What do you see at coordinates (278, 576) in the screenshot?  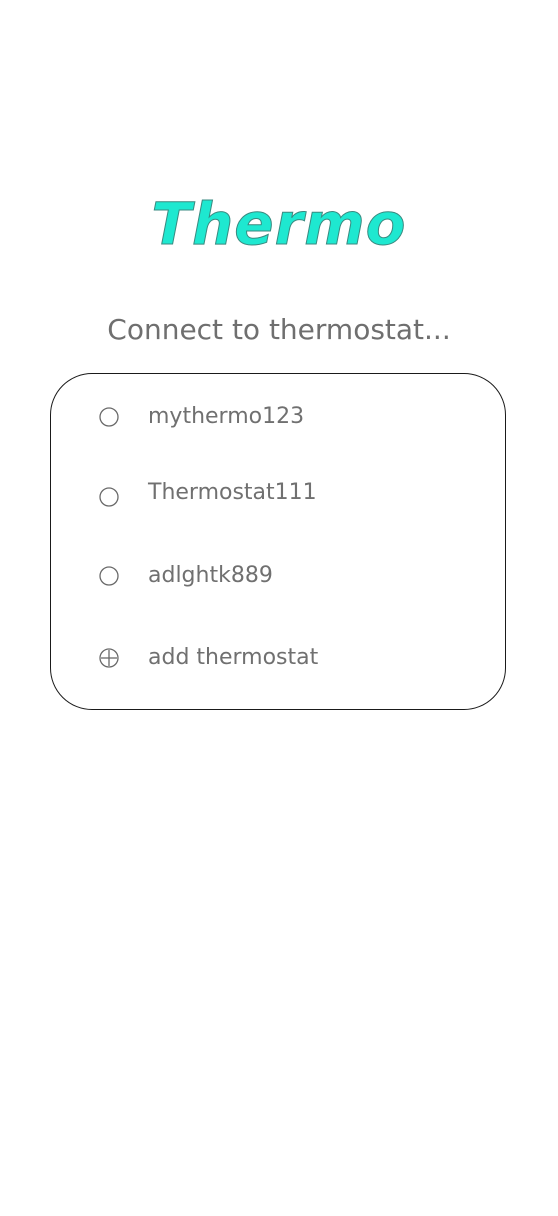 I see `thermostat-option-adlghtk889: adlghtk889` at bounding box center [278, 576].